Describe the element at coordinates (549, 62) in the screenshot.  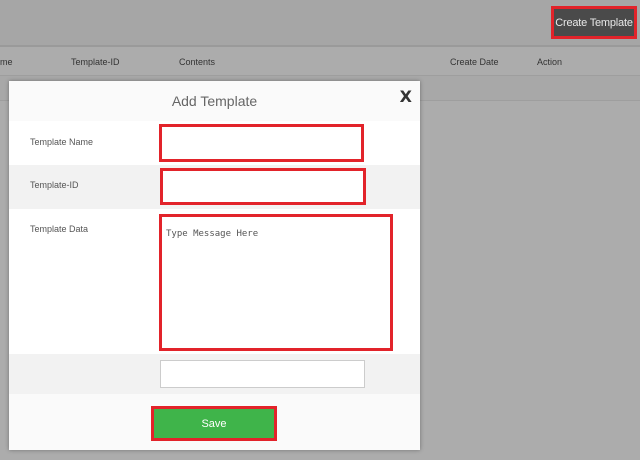
I see `column-header-action: Action` at that location.